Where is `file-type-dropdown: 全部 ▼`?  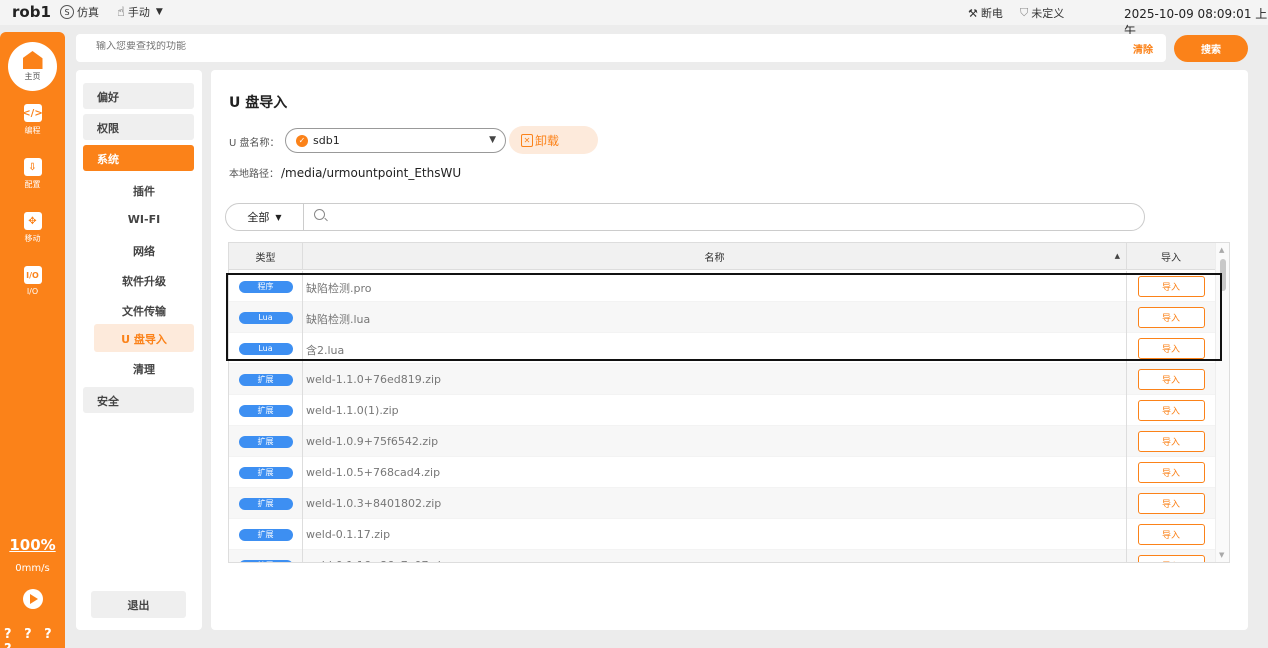 file-type-dropdown: 全部 ▼ is located at coordinates (265, 217).